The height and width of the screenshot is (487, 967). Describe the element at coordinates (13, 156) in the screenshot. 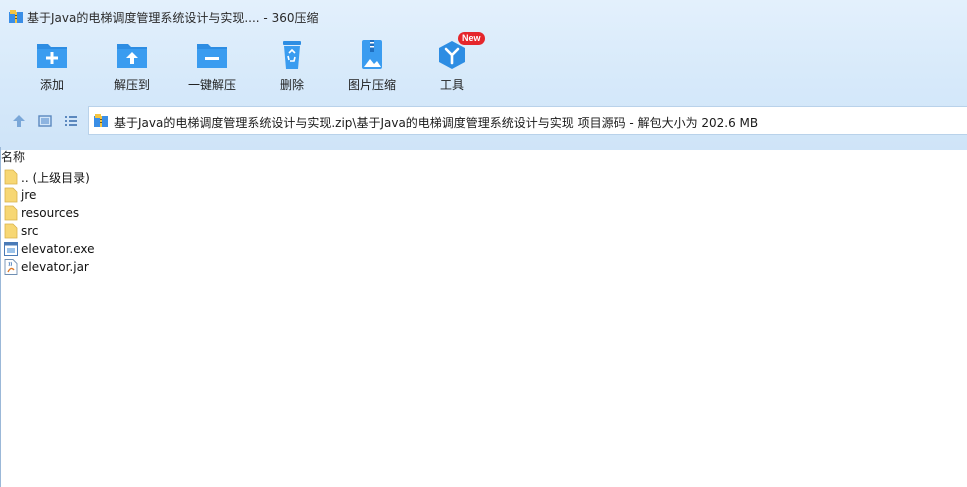

I see `column-header-name: 名称` at that location.